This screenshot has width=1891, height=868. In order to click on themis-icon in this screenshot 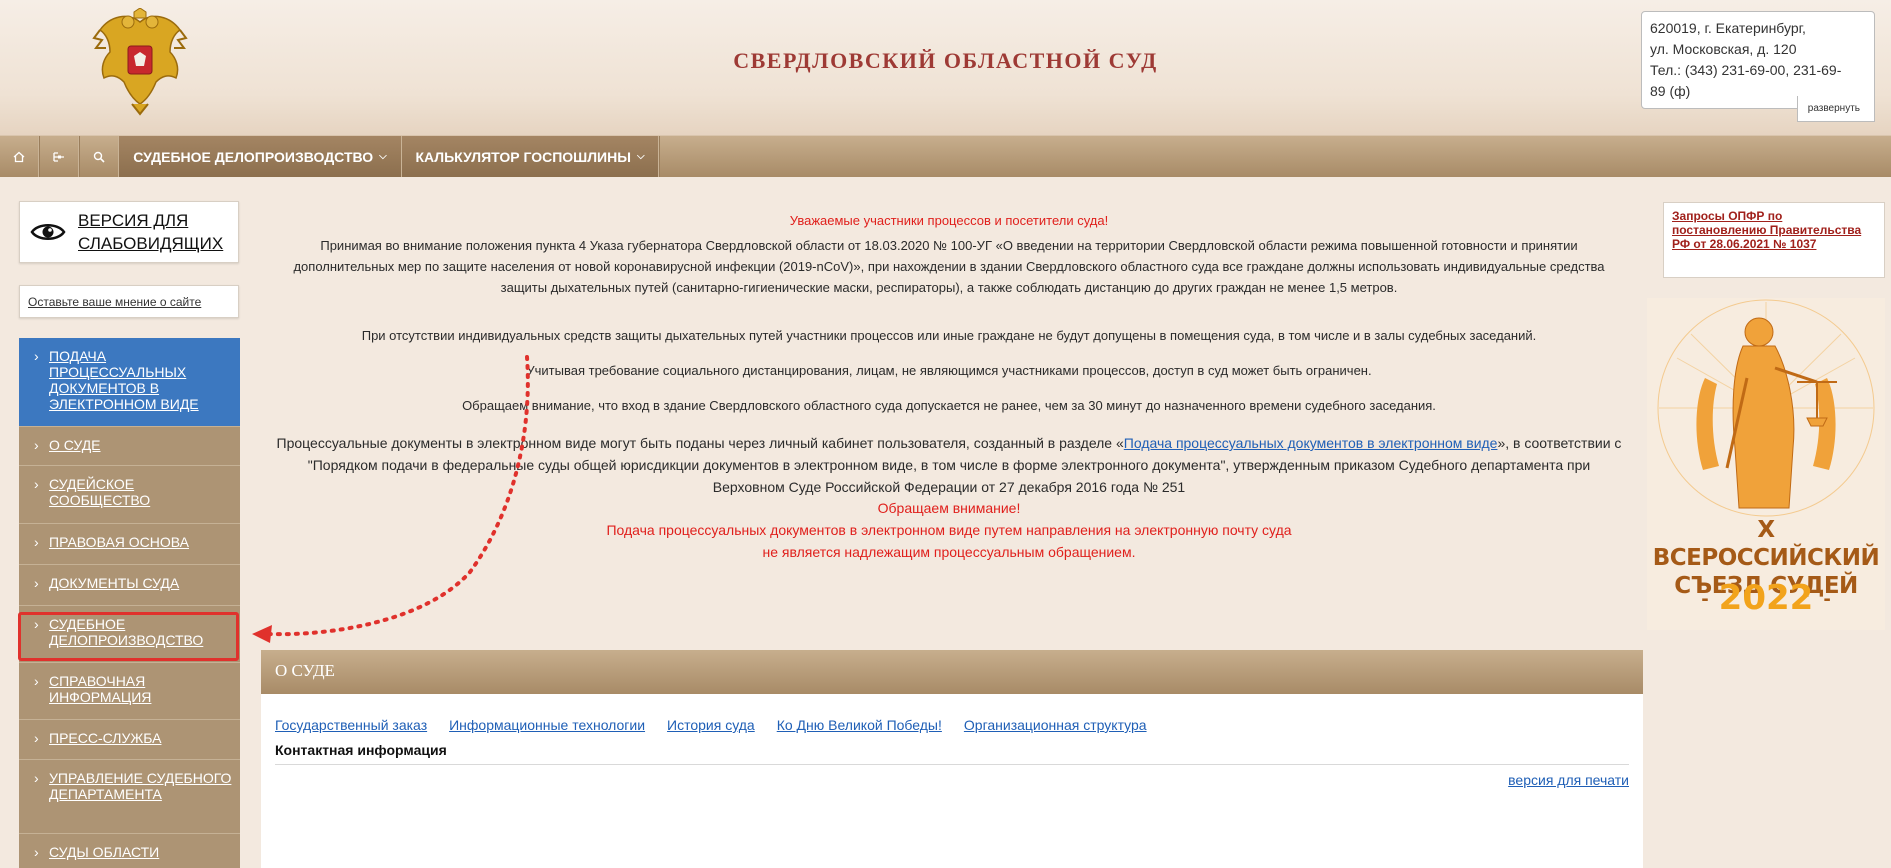, I will do `click(1766, 408)`.